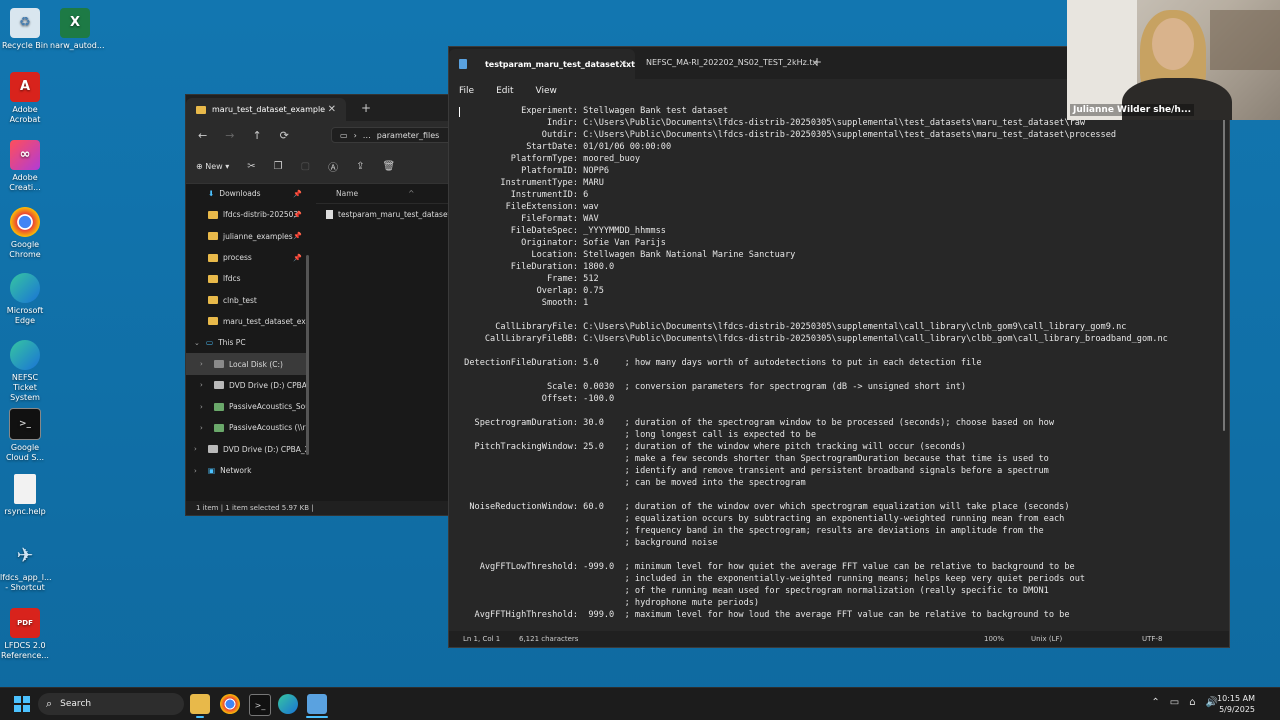 Image resolution: width=1280 pixels, height=720 pixels. Describe the element at coordinates (1046, 639) in the screenshot. I see `line-ending: Unix (LF)` at that location.